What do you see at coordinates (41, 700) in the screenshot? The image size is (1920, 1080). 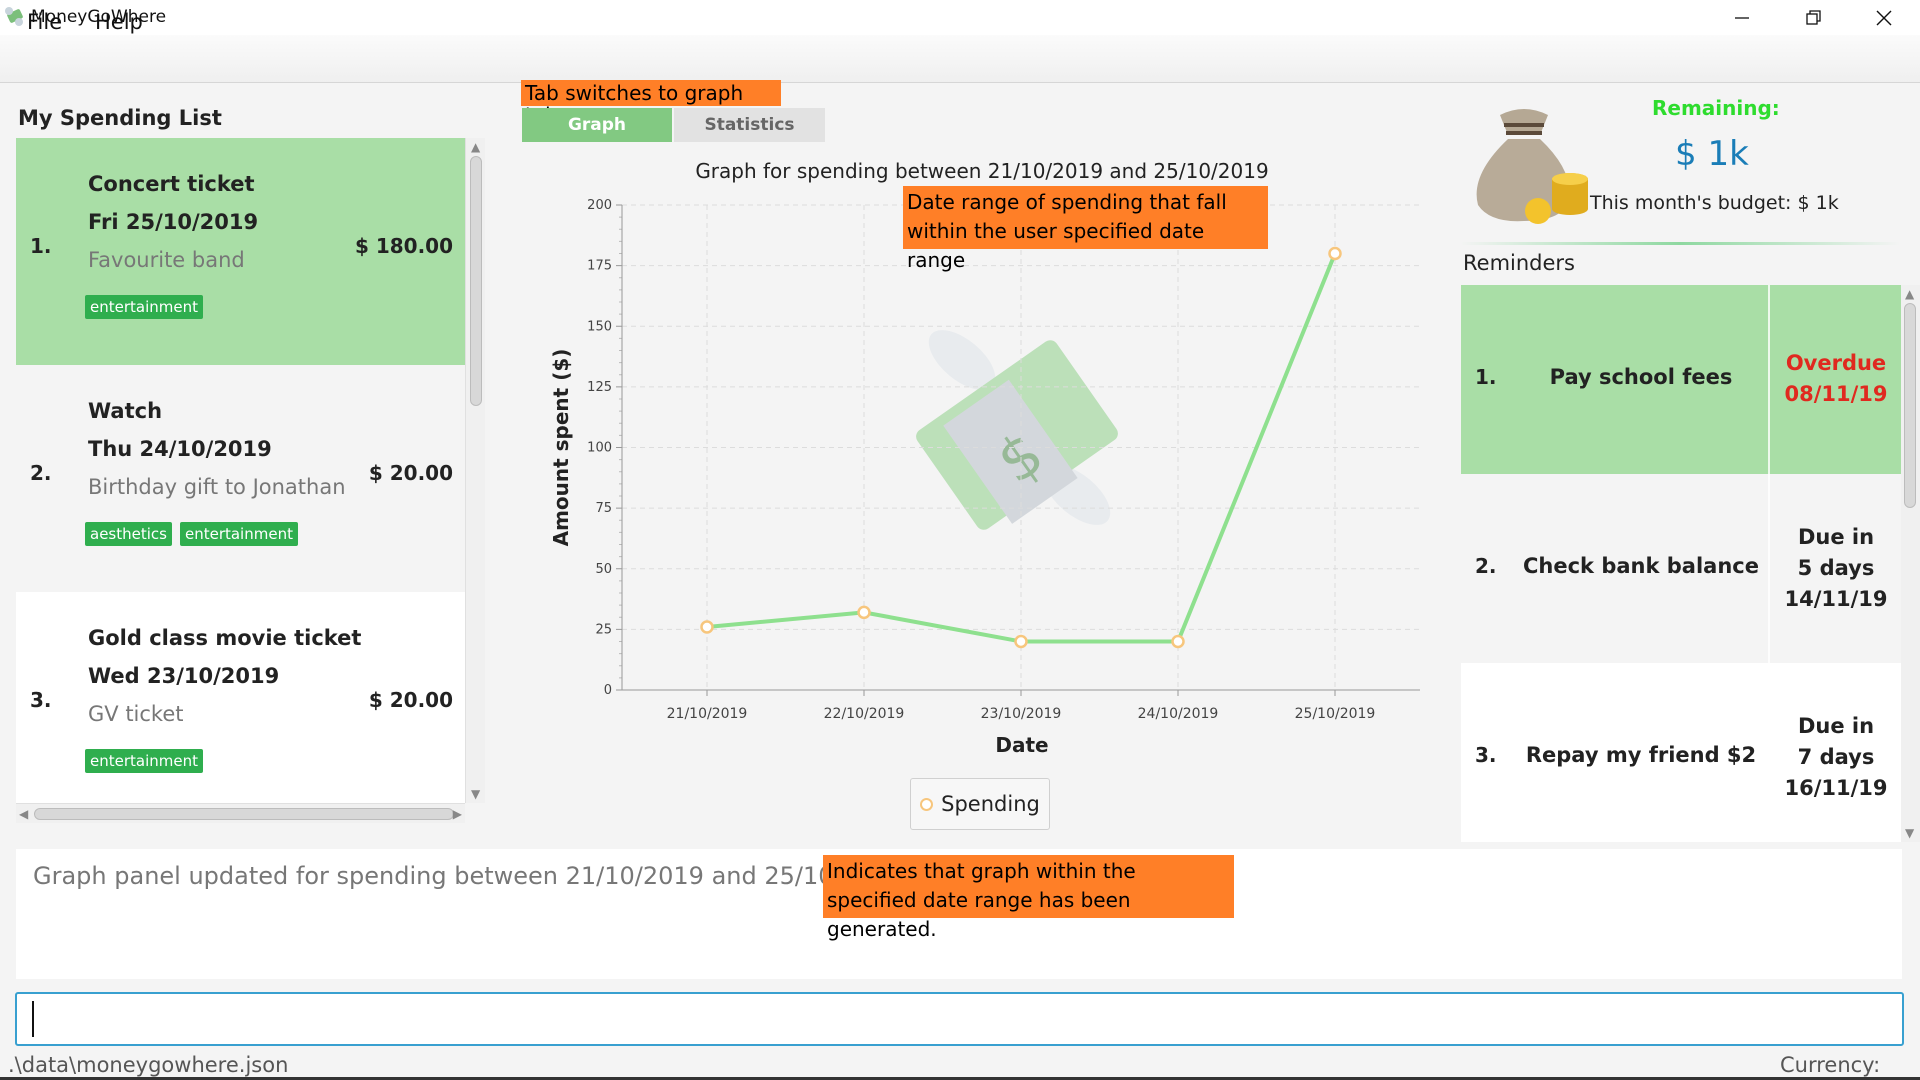 I see `card-index: 3.` at bounding box center [41, 700].